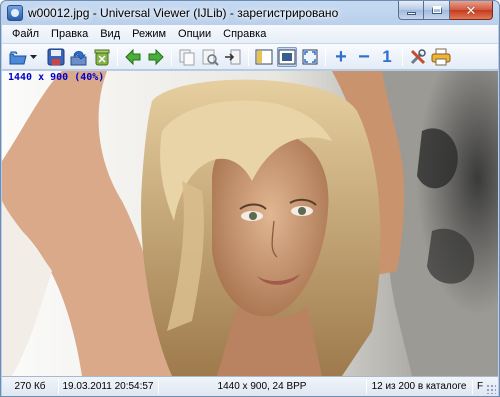  I want to click on menu-view: Вид, so click(110, 34).